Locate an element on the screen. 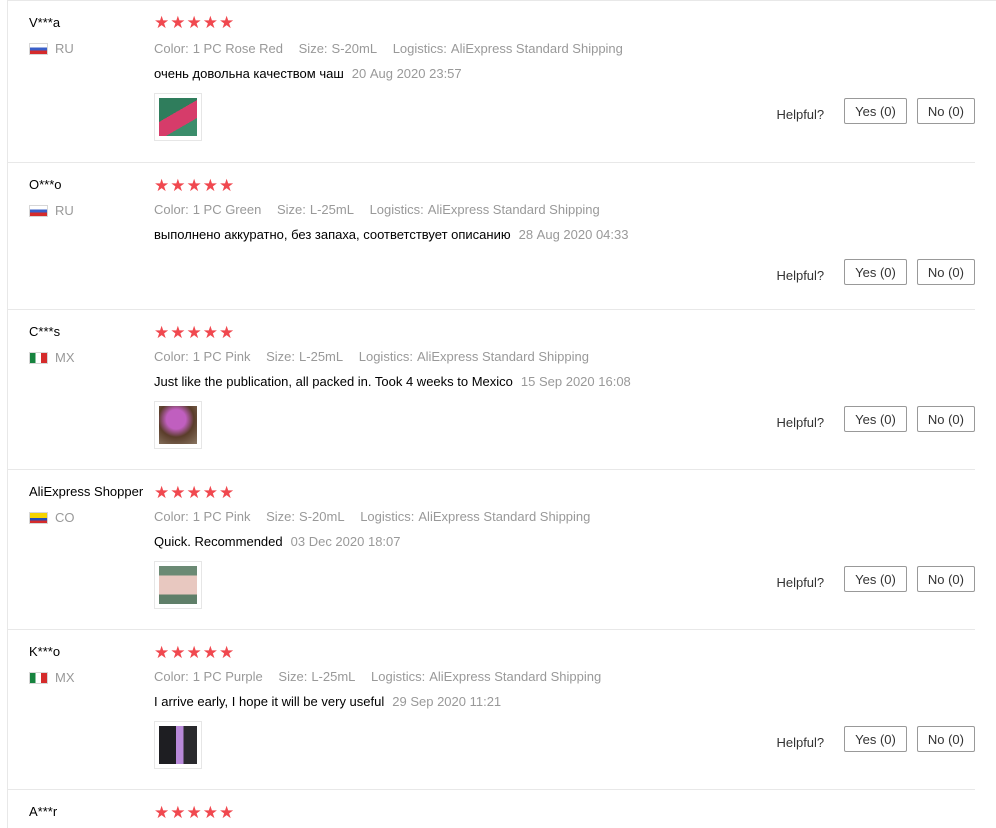 The height and width of the screenshot is (828, 996). country-code: CO is located at coordinates (65, 517).